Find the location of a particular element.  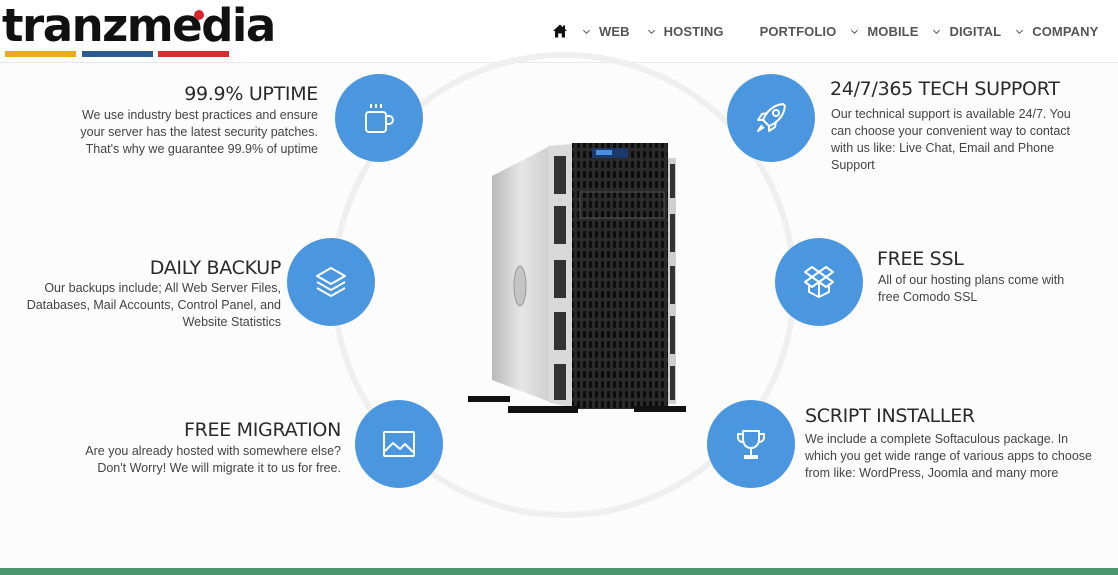

home-icon is located at coordinates (560, 31).